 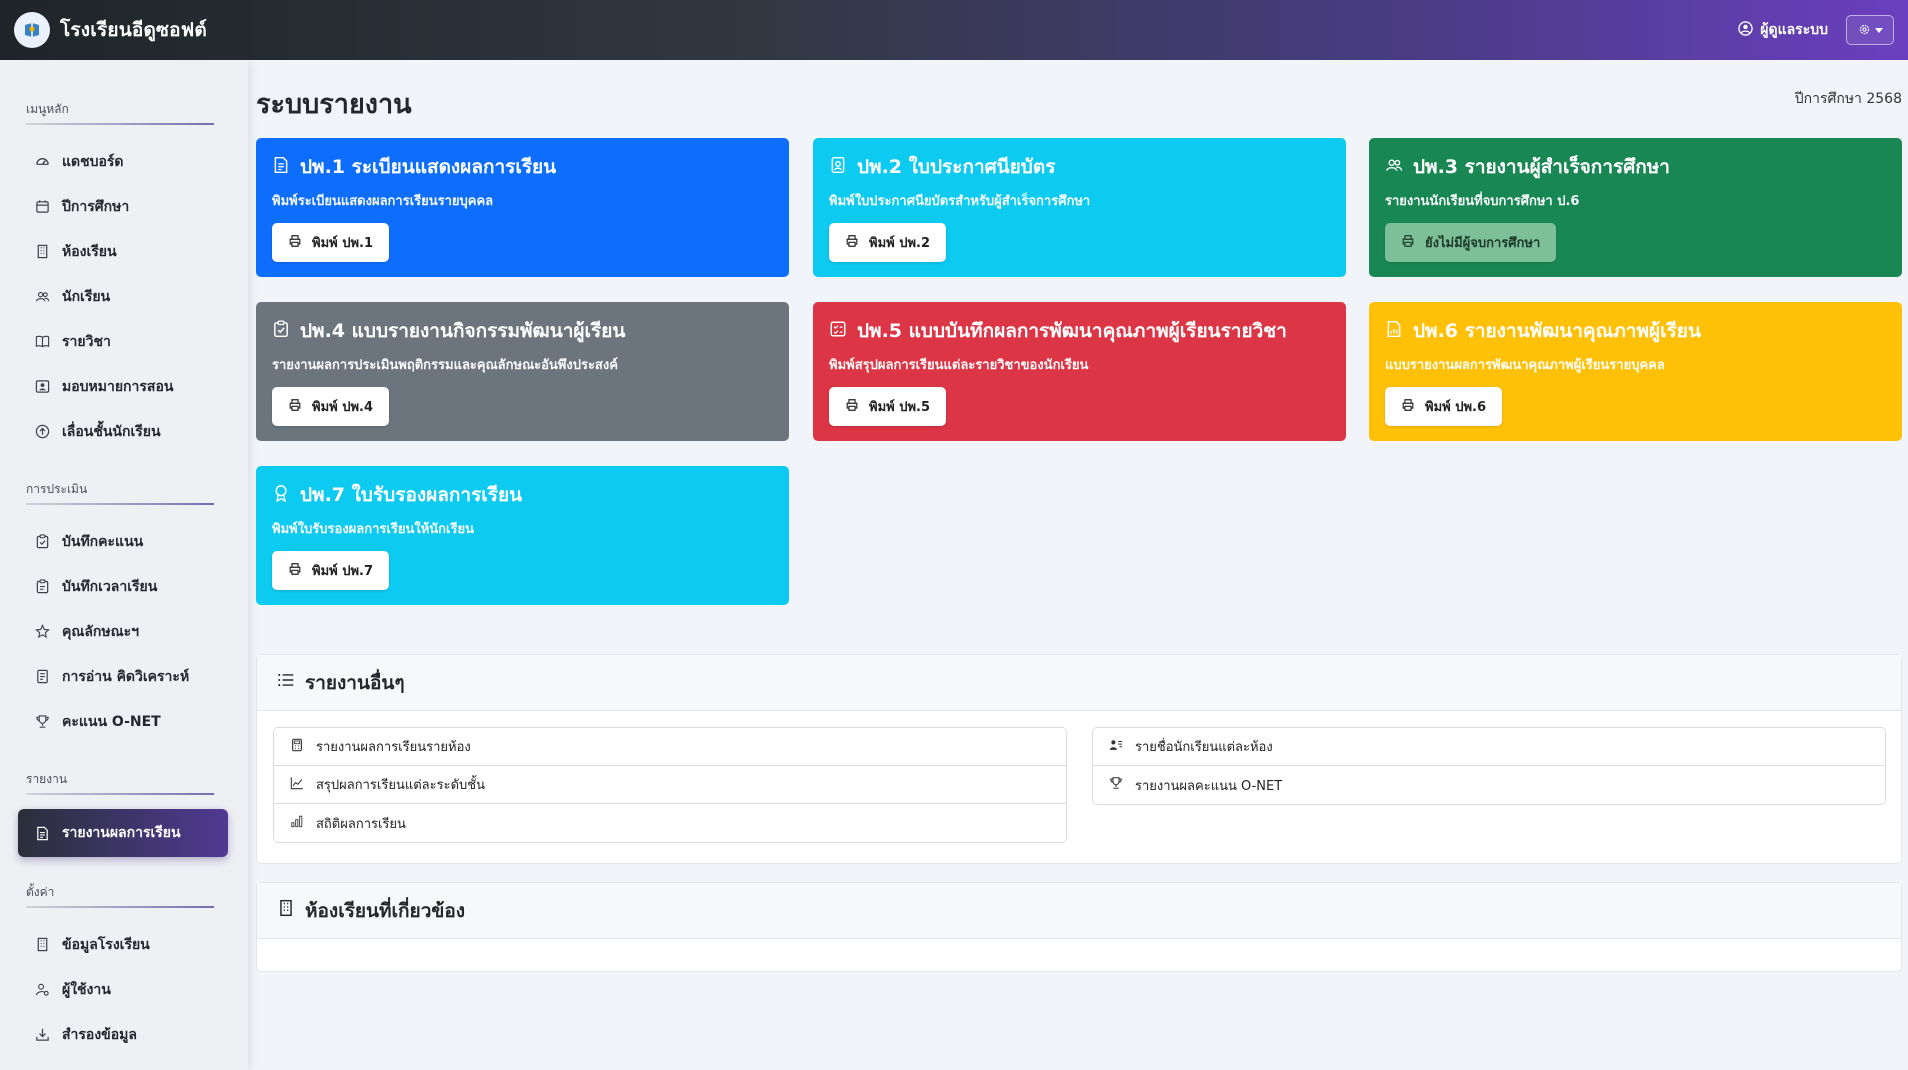 I want to click on sidebar-item-label: สำรองข้อมูล, so click(x=99, y=1034).